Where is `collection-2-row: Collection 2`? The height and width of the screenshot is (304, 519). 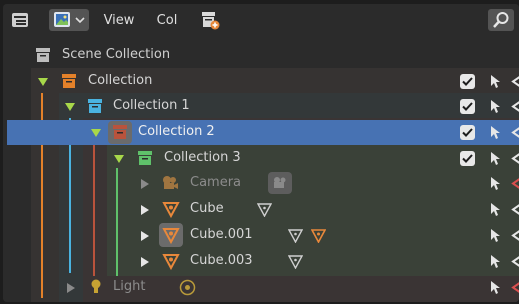
collection-2-row: Collection 2 is located at coordinates (263, 132).